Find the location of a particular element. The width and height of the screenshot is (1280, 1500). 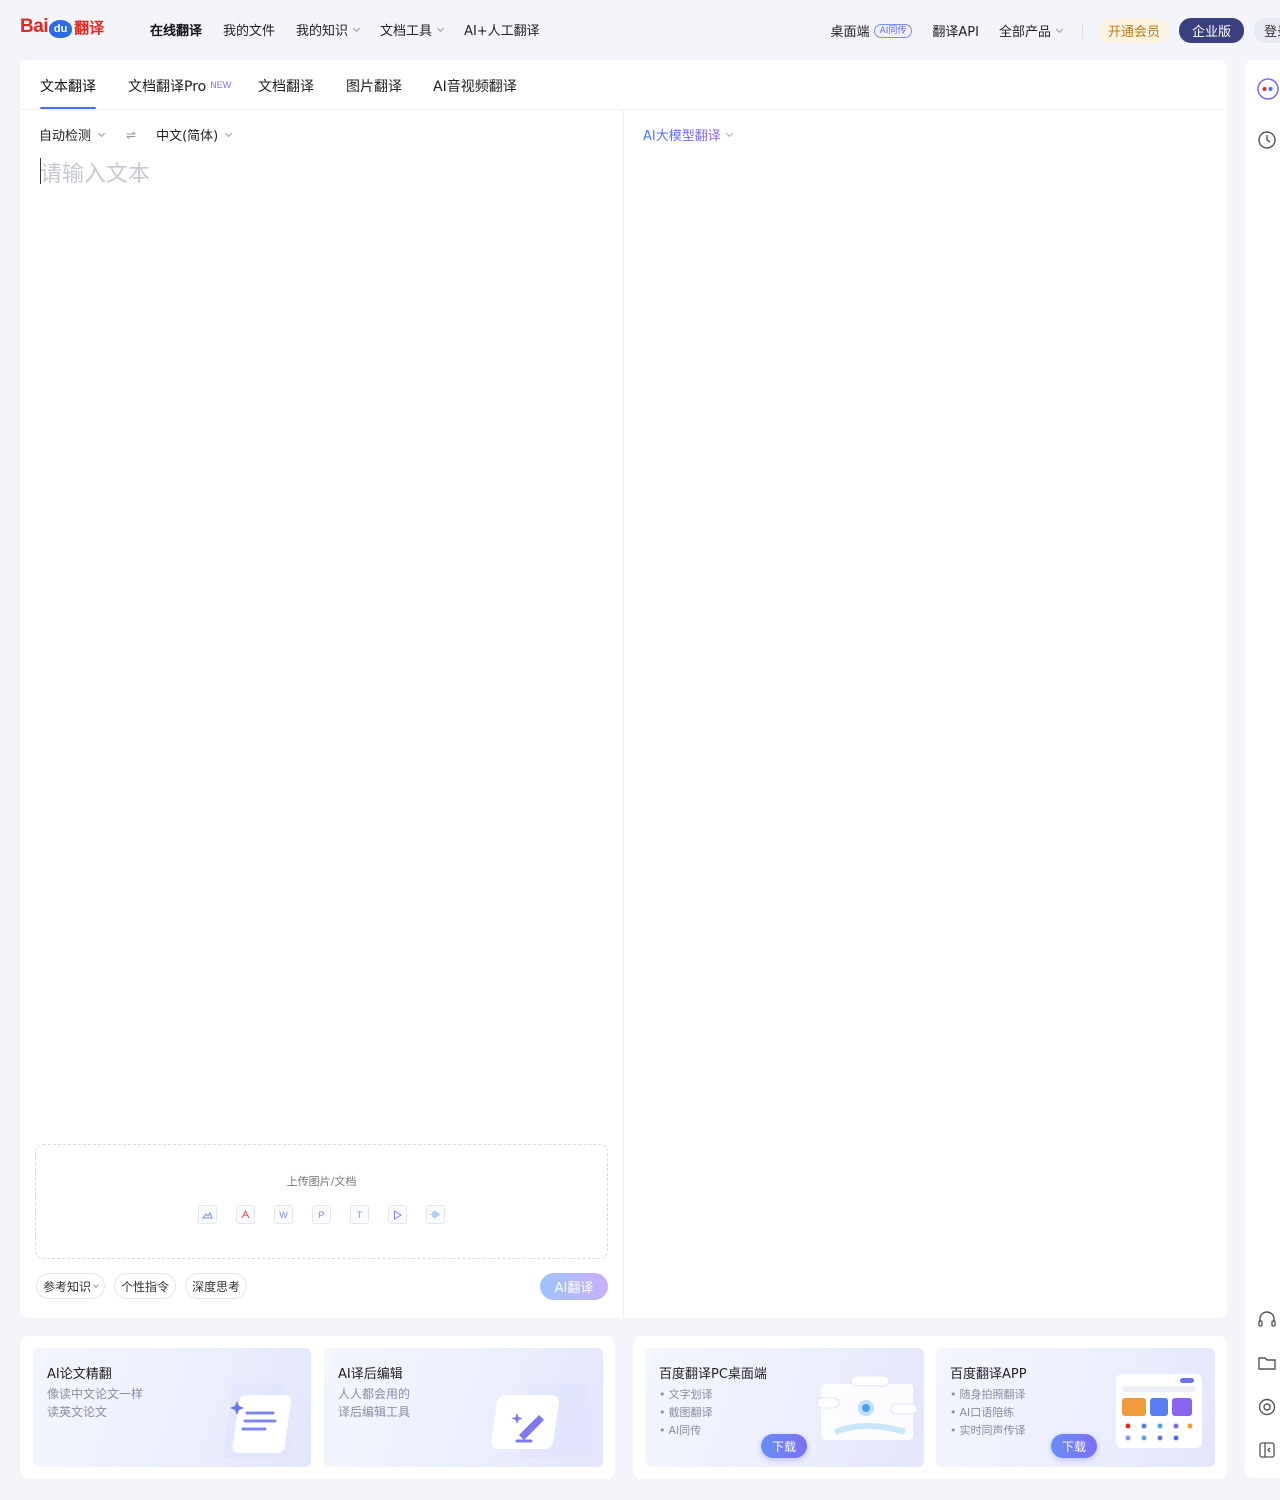

tab-doc-translate-pro: 文档翻译Pro NEW is located at coordinates (179, 86).